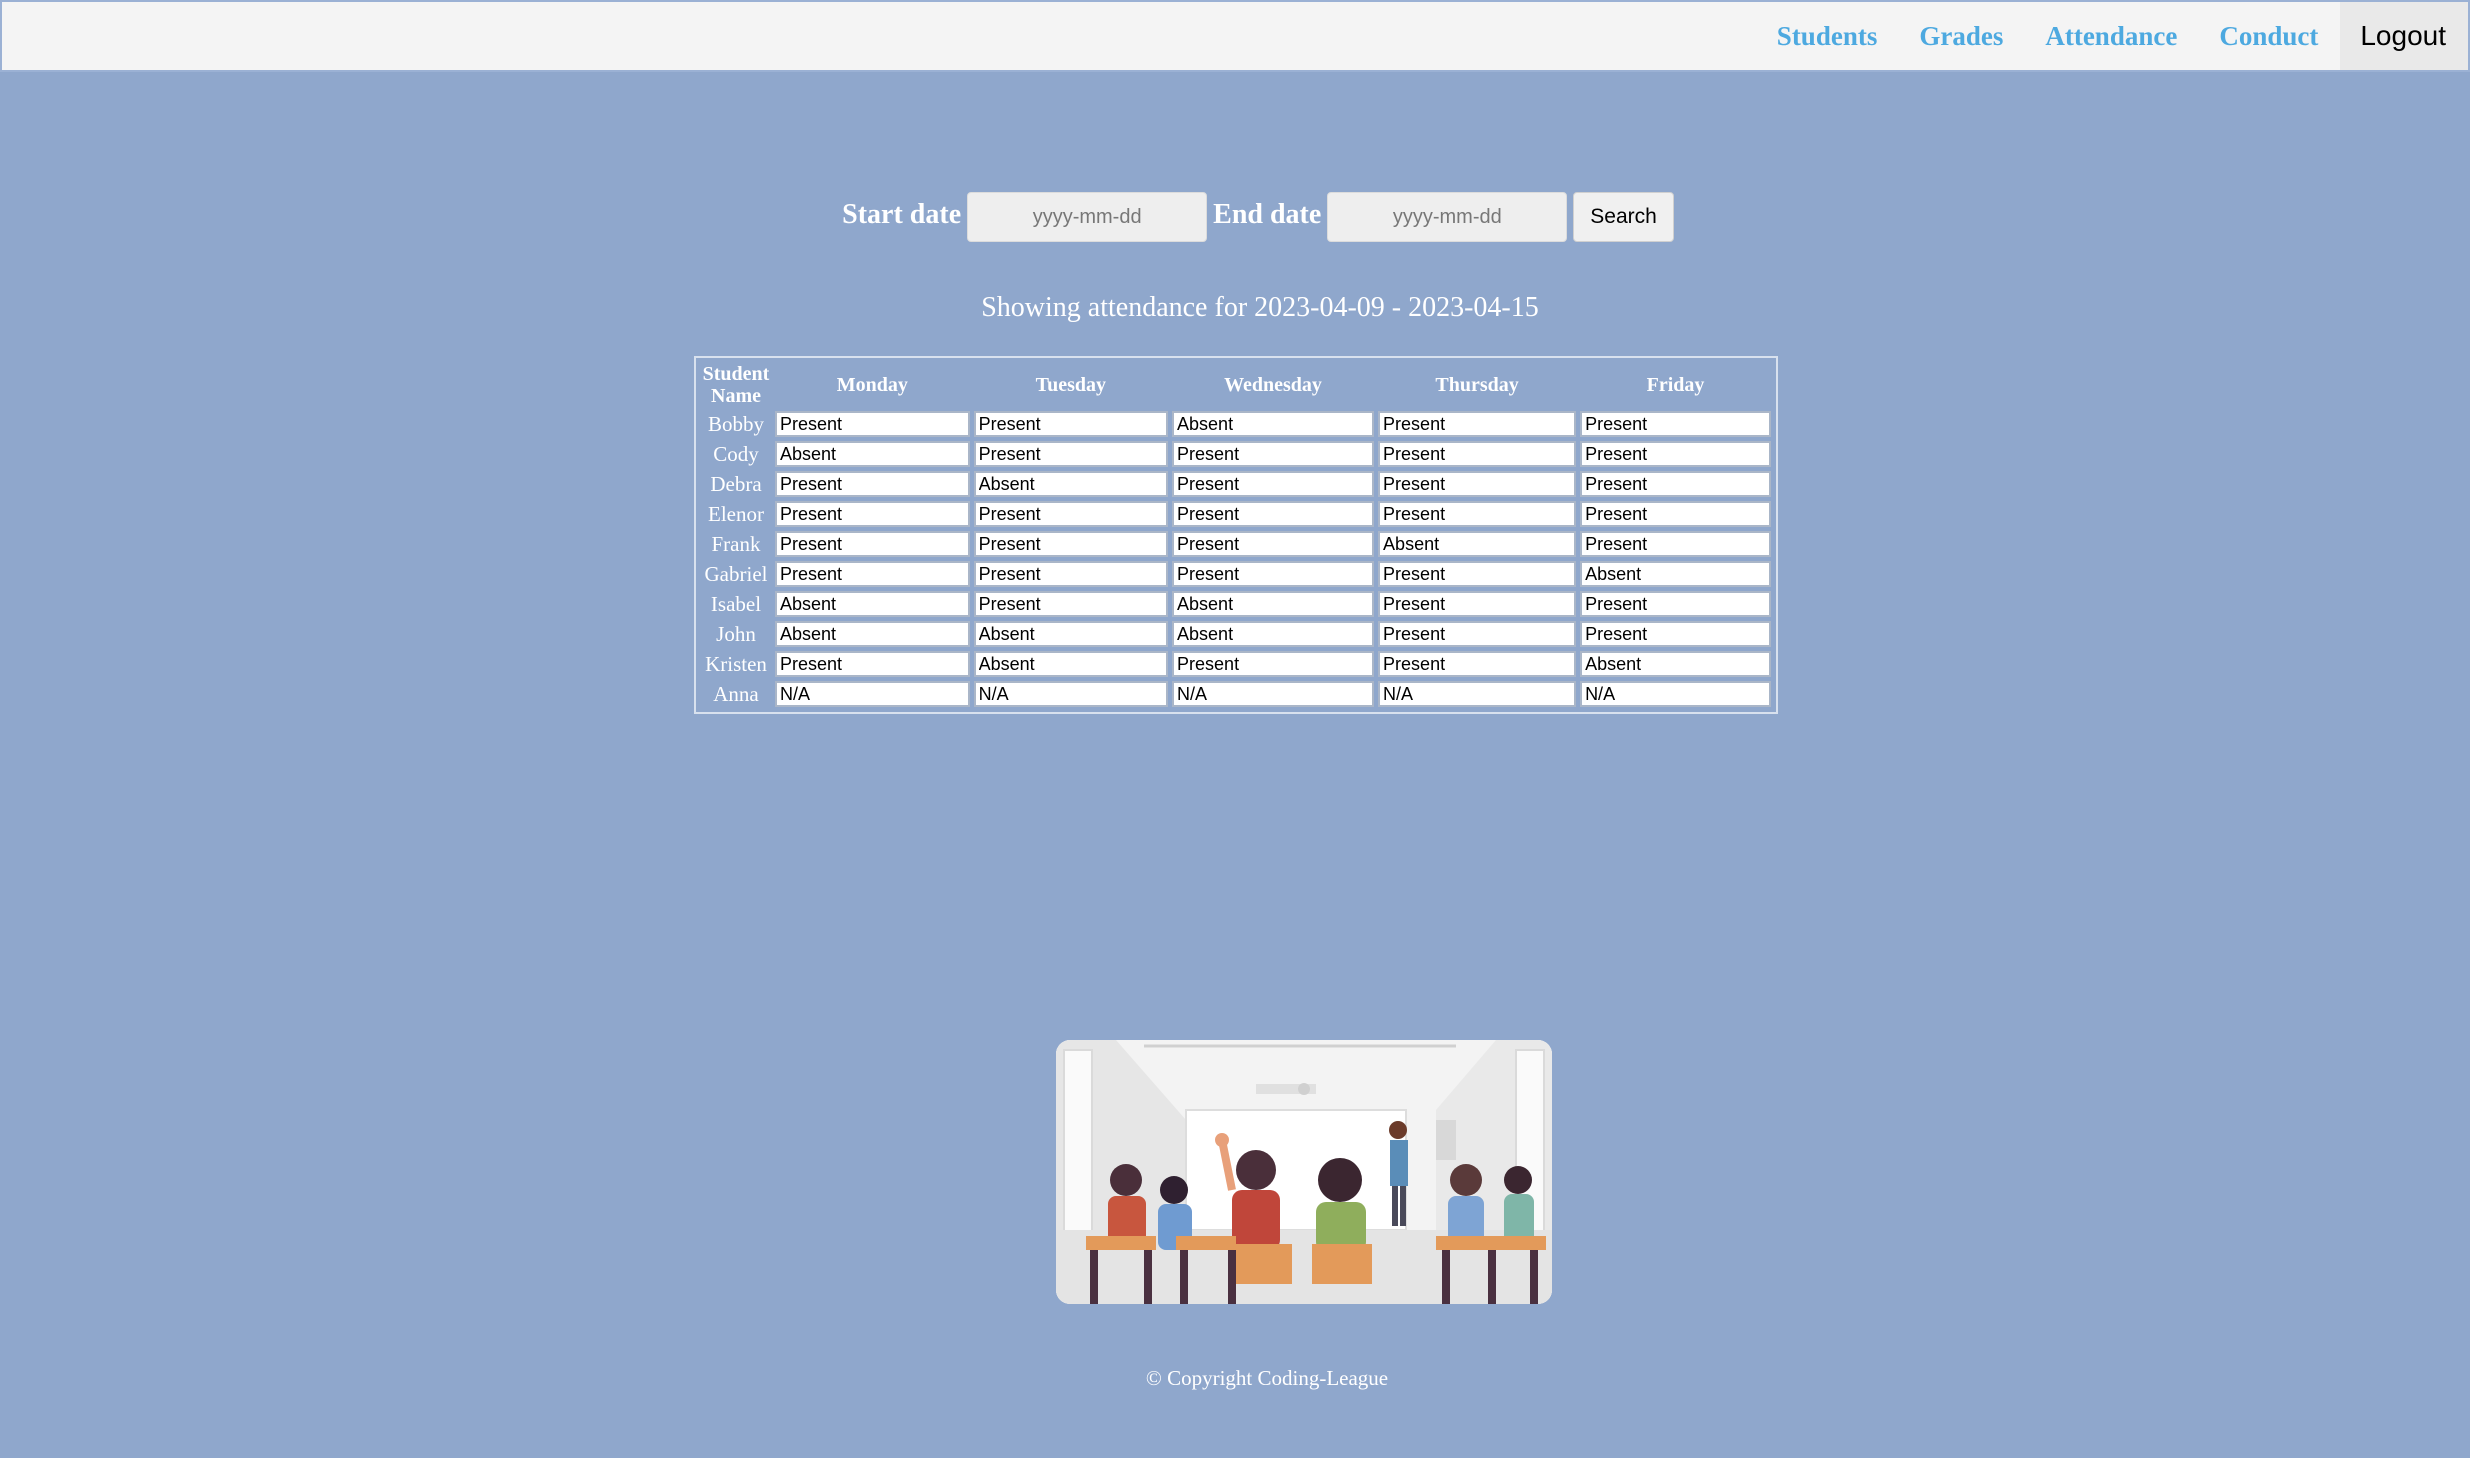 Image resolution: width=2470 pixels, height=1458 pixels. I want to click on student-name-cell: Elenor, so click(736, 513).